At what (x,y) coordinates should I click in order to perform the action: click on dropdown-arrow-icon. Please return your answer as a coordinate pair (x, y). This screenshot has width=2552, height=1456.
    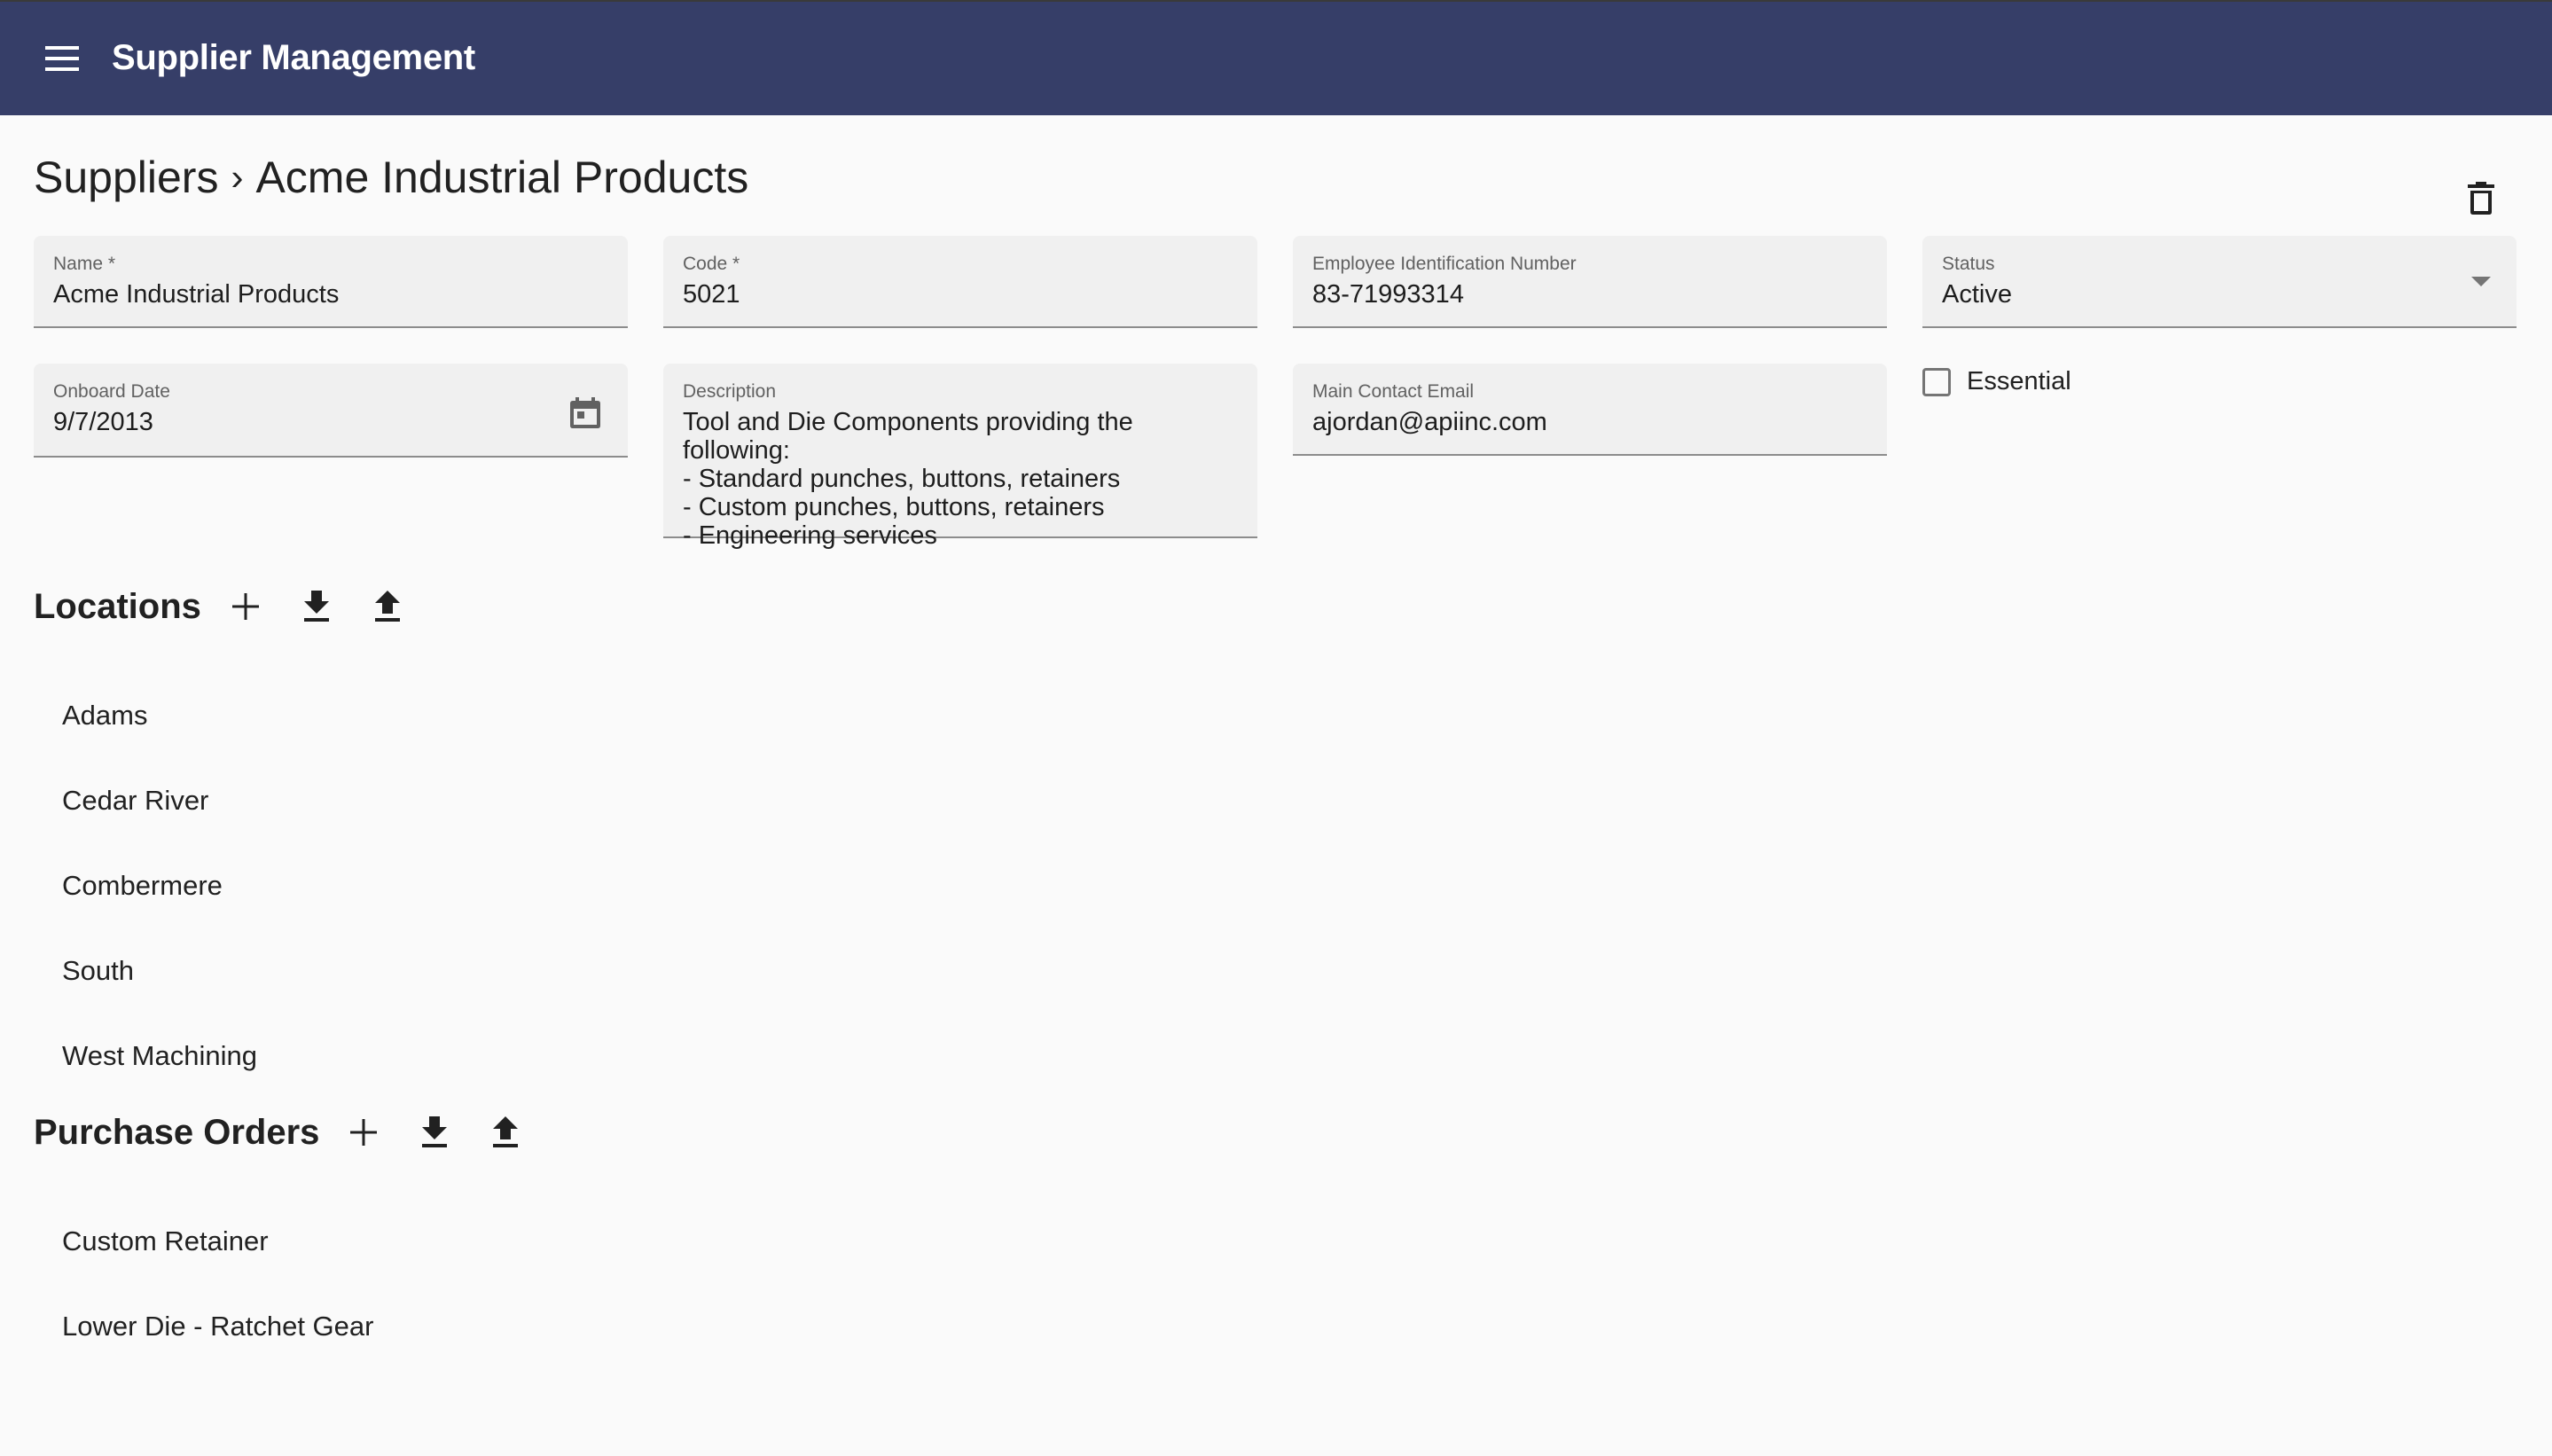
    Looking at the image, I should click on (2481, 281).